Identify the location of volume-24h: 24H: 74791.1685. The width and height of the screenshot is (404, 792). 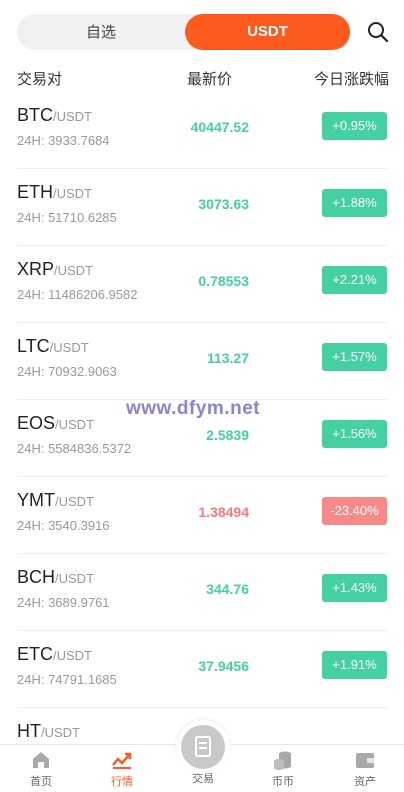
(67, 679).